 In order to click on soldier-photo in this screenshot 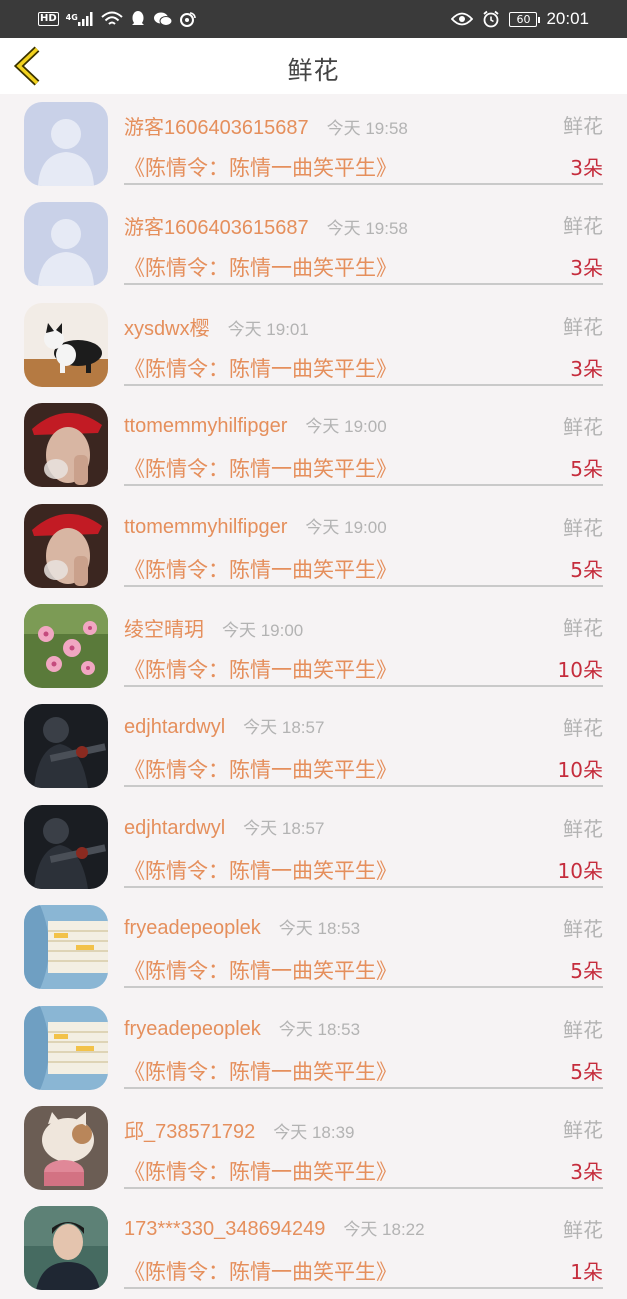, I will do `click(66, 746)`.